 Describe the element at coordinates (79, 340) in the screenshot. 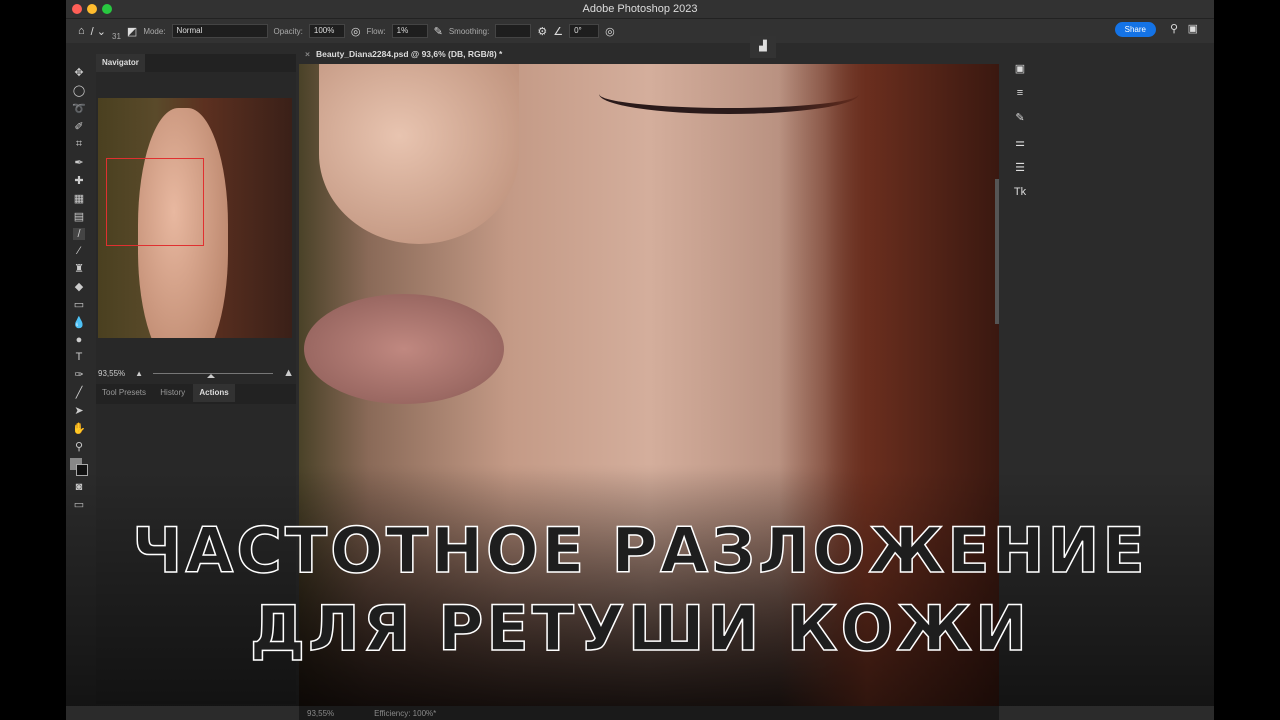

I see `dodge-tool-icon: ●` at that location.